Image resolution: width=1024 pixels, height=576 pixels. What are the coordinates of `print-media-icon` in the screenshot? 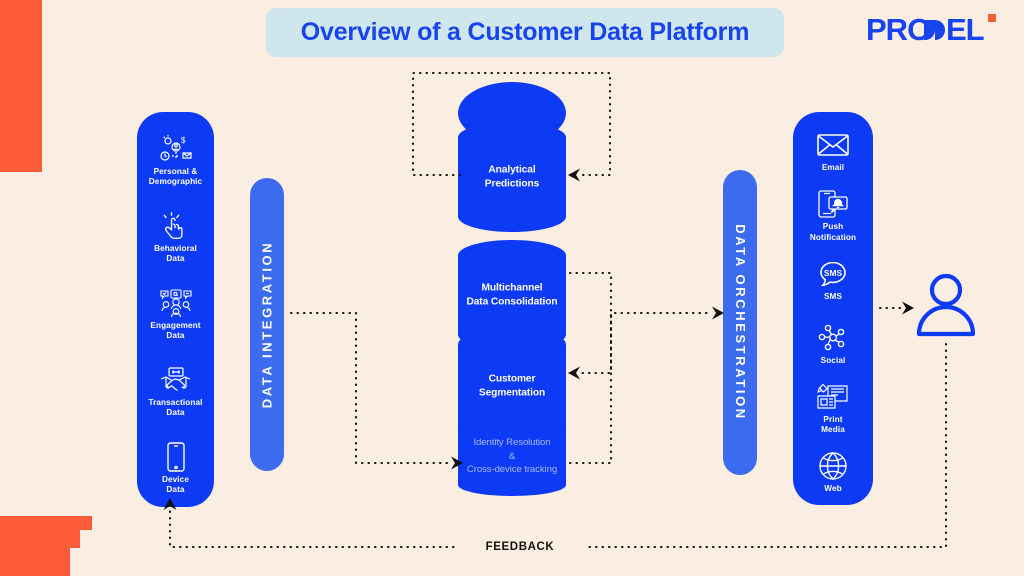 It's located at (833, 397).